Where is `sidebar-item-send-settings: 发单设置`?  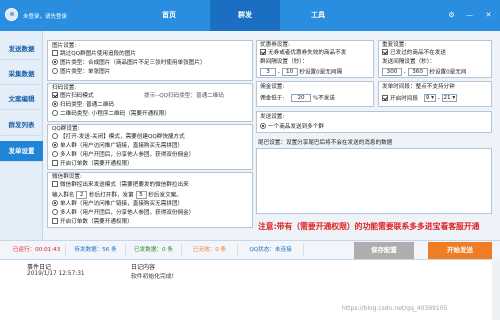 sidebar-item-send-settings: 发单设置 is located at coordinates (21, 151).